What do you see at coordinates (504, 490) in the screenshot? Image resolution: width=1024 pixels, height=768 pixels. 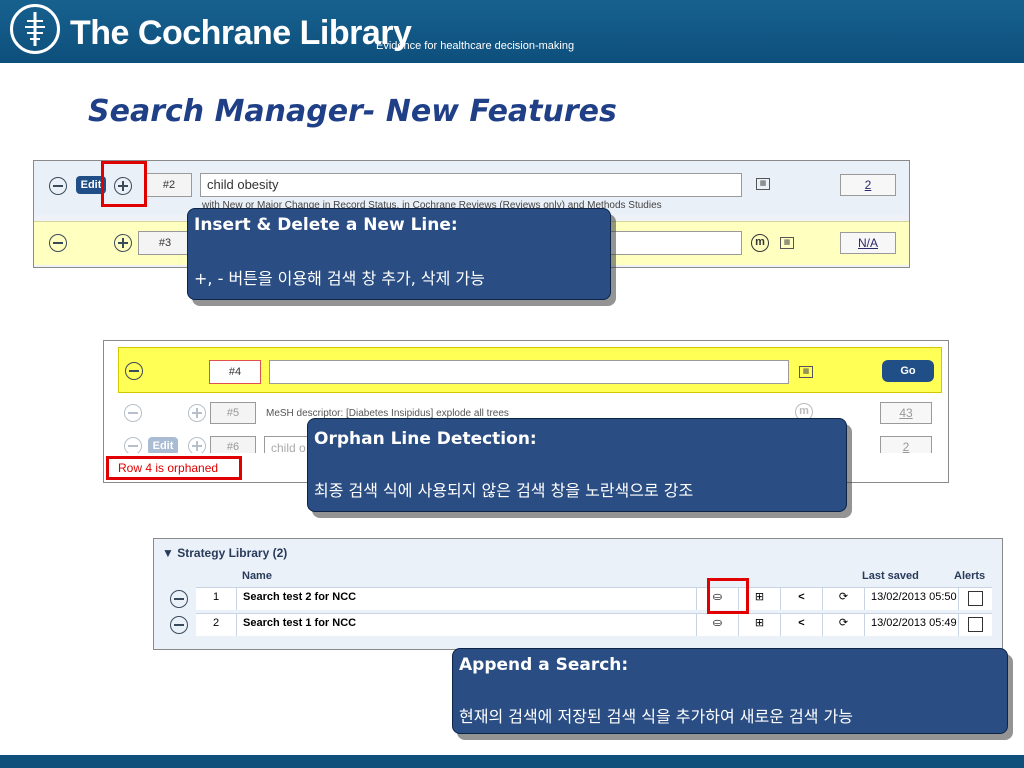 I see `callout-body: 최종 검색 식에 사용되지 않은 검색 창을 노란색으로 강조` at bounding box center [504, 490].